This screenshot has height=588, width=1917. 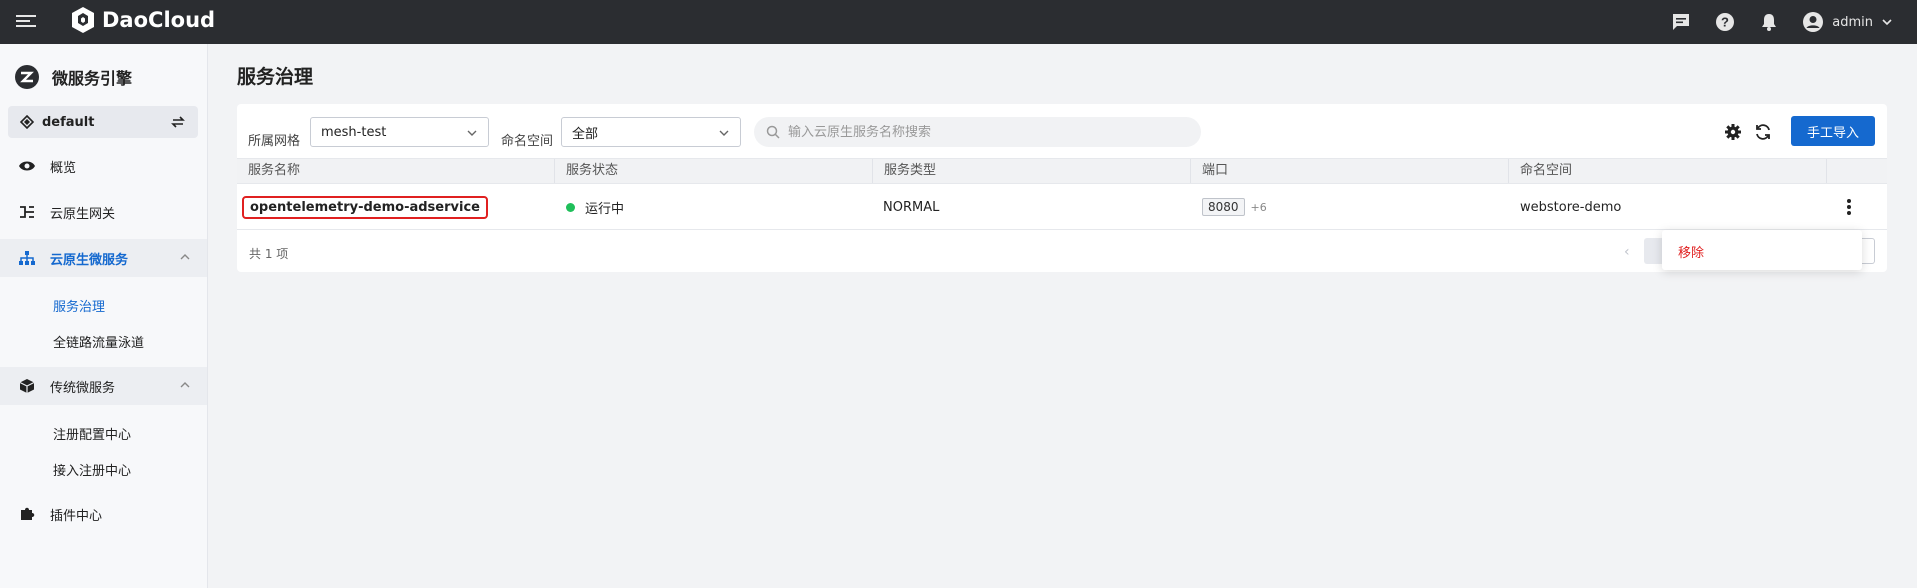 What do you see at coordinates (1762, 250) in the screenshot?
I see `row-action-menu: 移除` at bounding box center [1762, 250].